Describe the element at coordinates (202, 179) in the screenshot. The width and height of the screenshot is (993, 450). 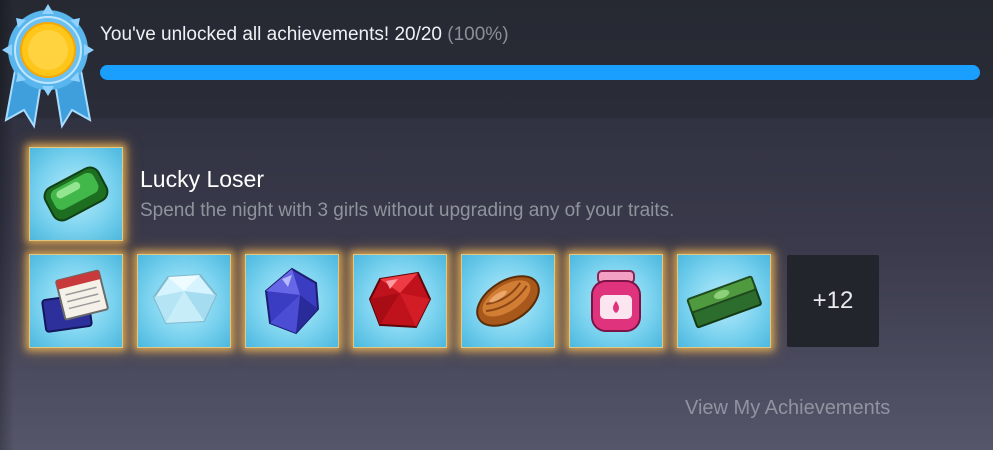
I see `featured-achievement-name: Lucky Loser` at that location.